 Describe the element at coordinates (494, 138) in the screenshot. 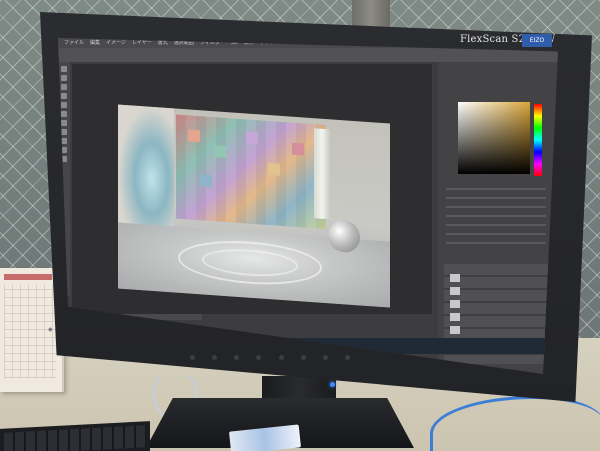

I see `color-picker-field` at that location.